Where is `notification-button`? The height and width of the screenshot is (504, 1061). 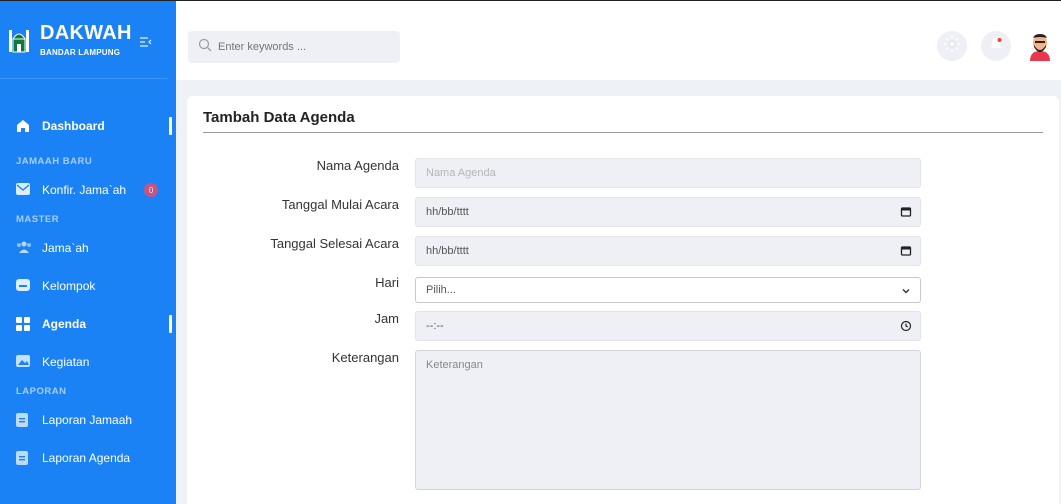 notification-button is located at coordinates (996, 46).